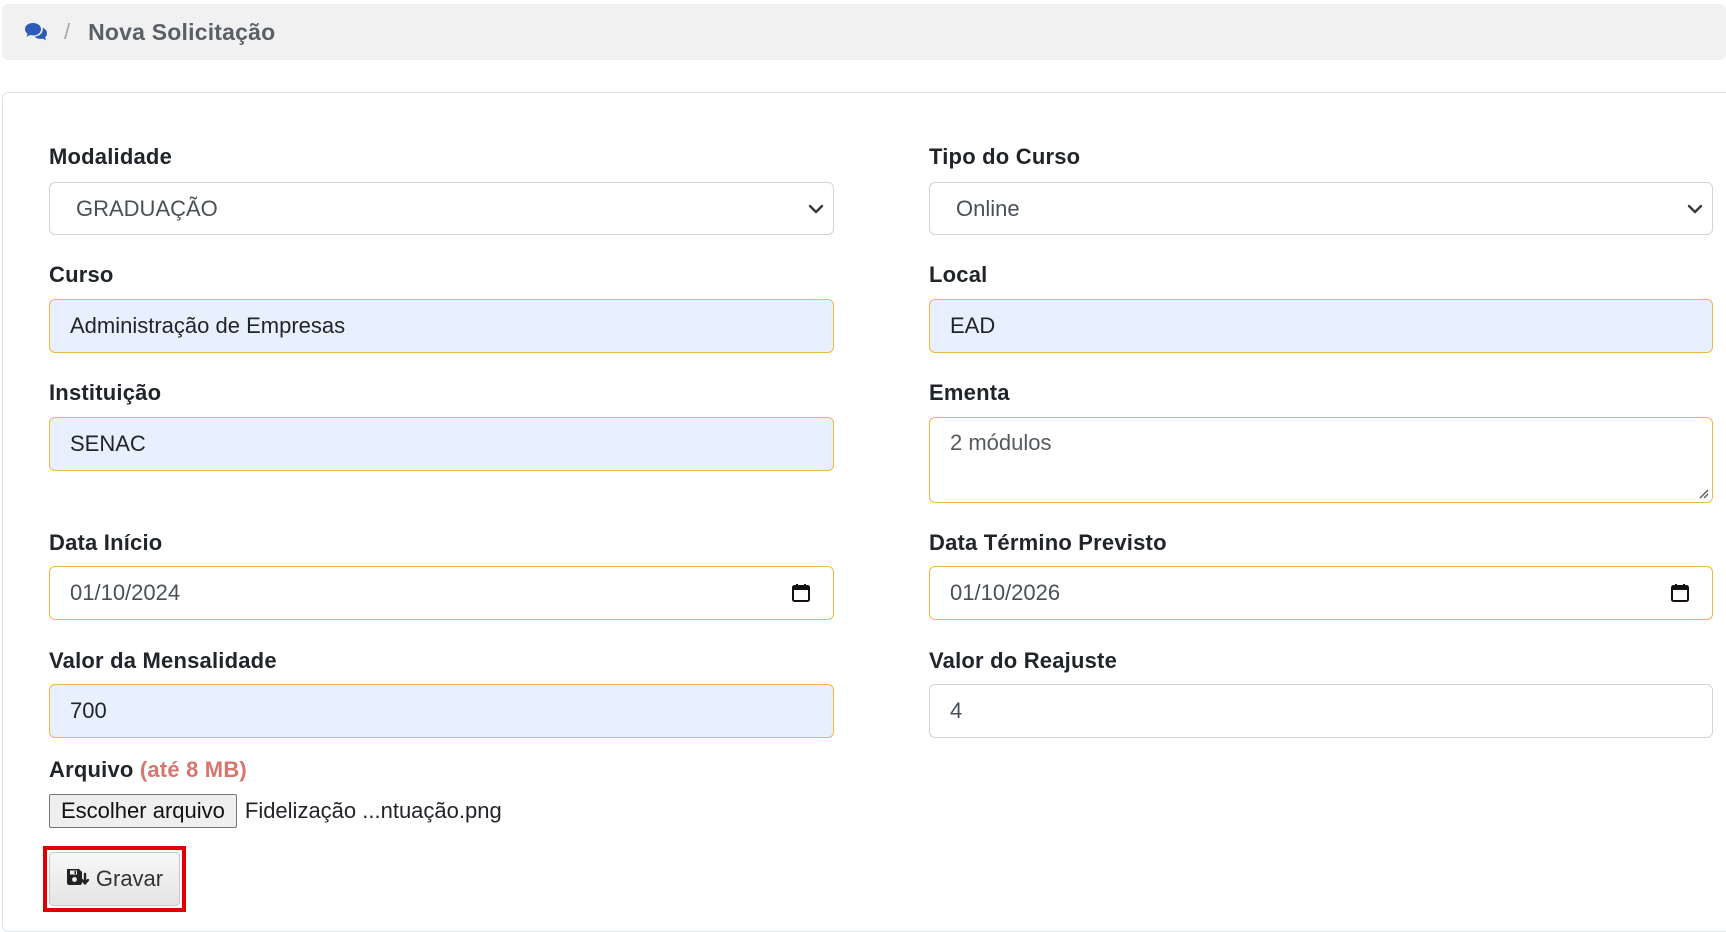 The height and width of the screenshot is (932, 1726). Describe the element at coordinates (441, 593) in the screenshot. I see `data-inicio-input: 01/10/2024` at that location.